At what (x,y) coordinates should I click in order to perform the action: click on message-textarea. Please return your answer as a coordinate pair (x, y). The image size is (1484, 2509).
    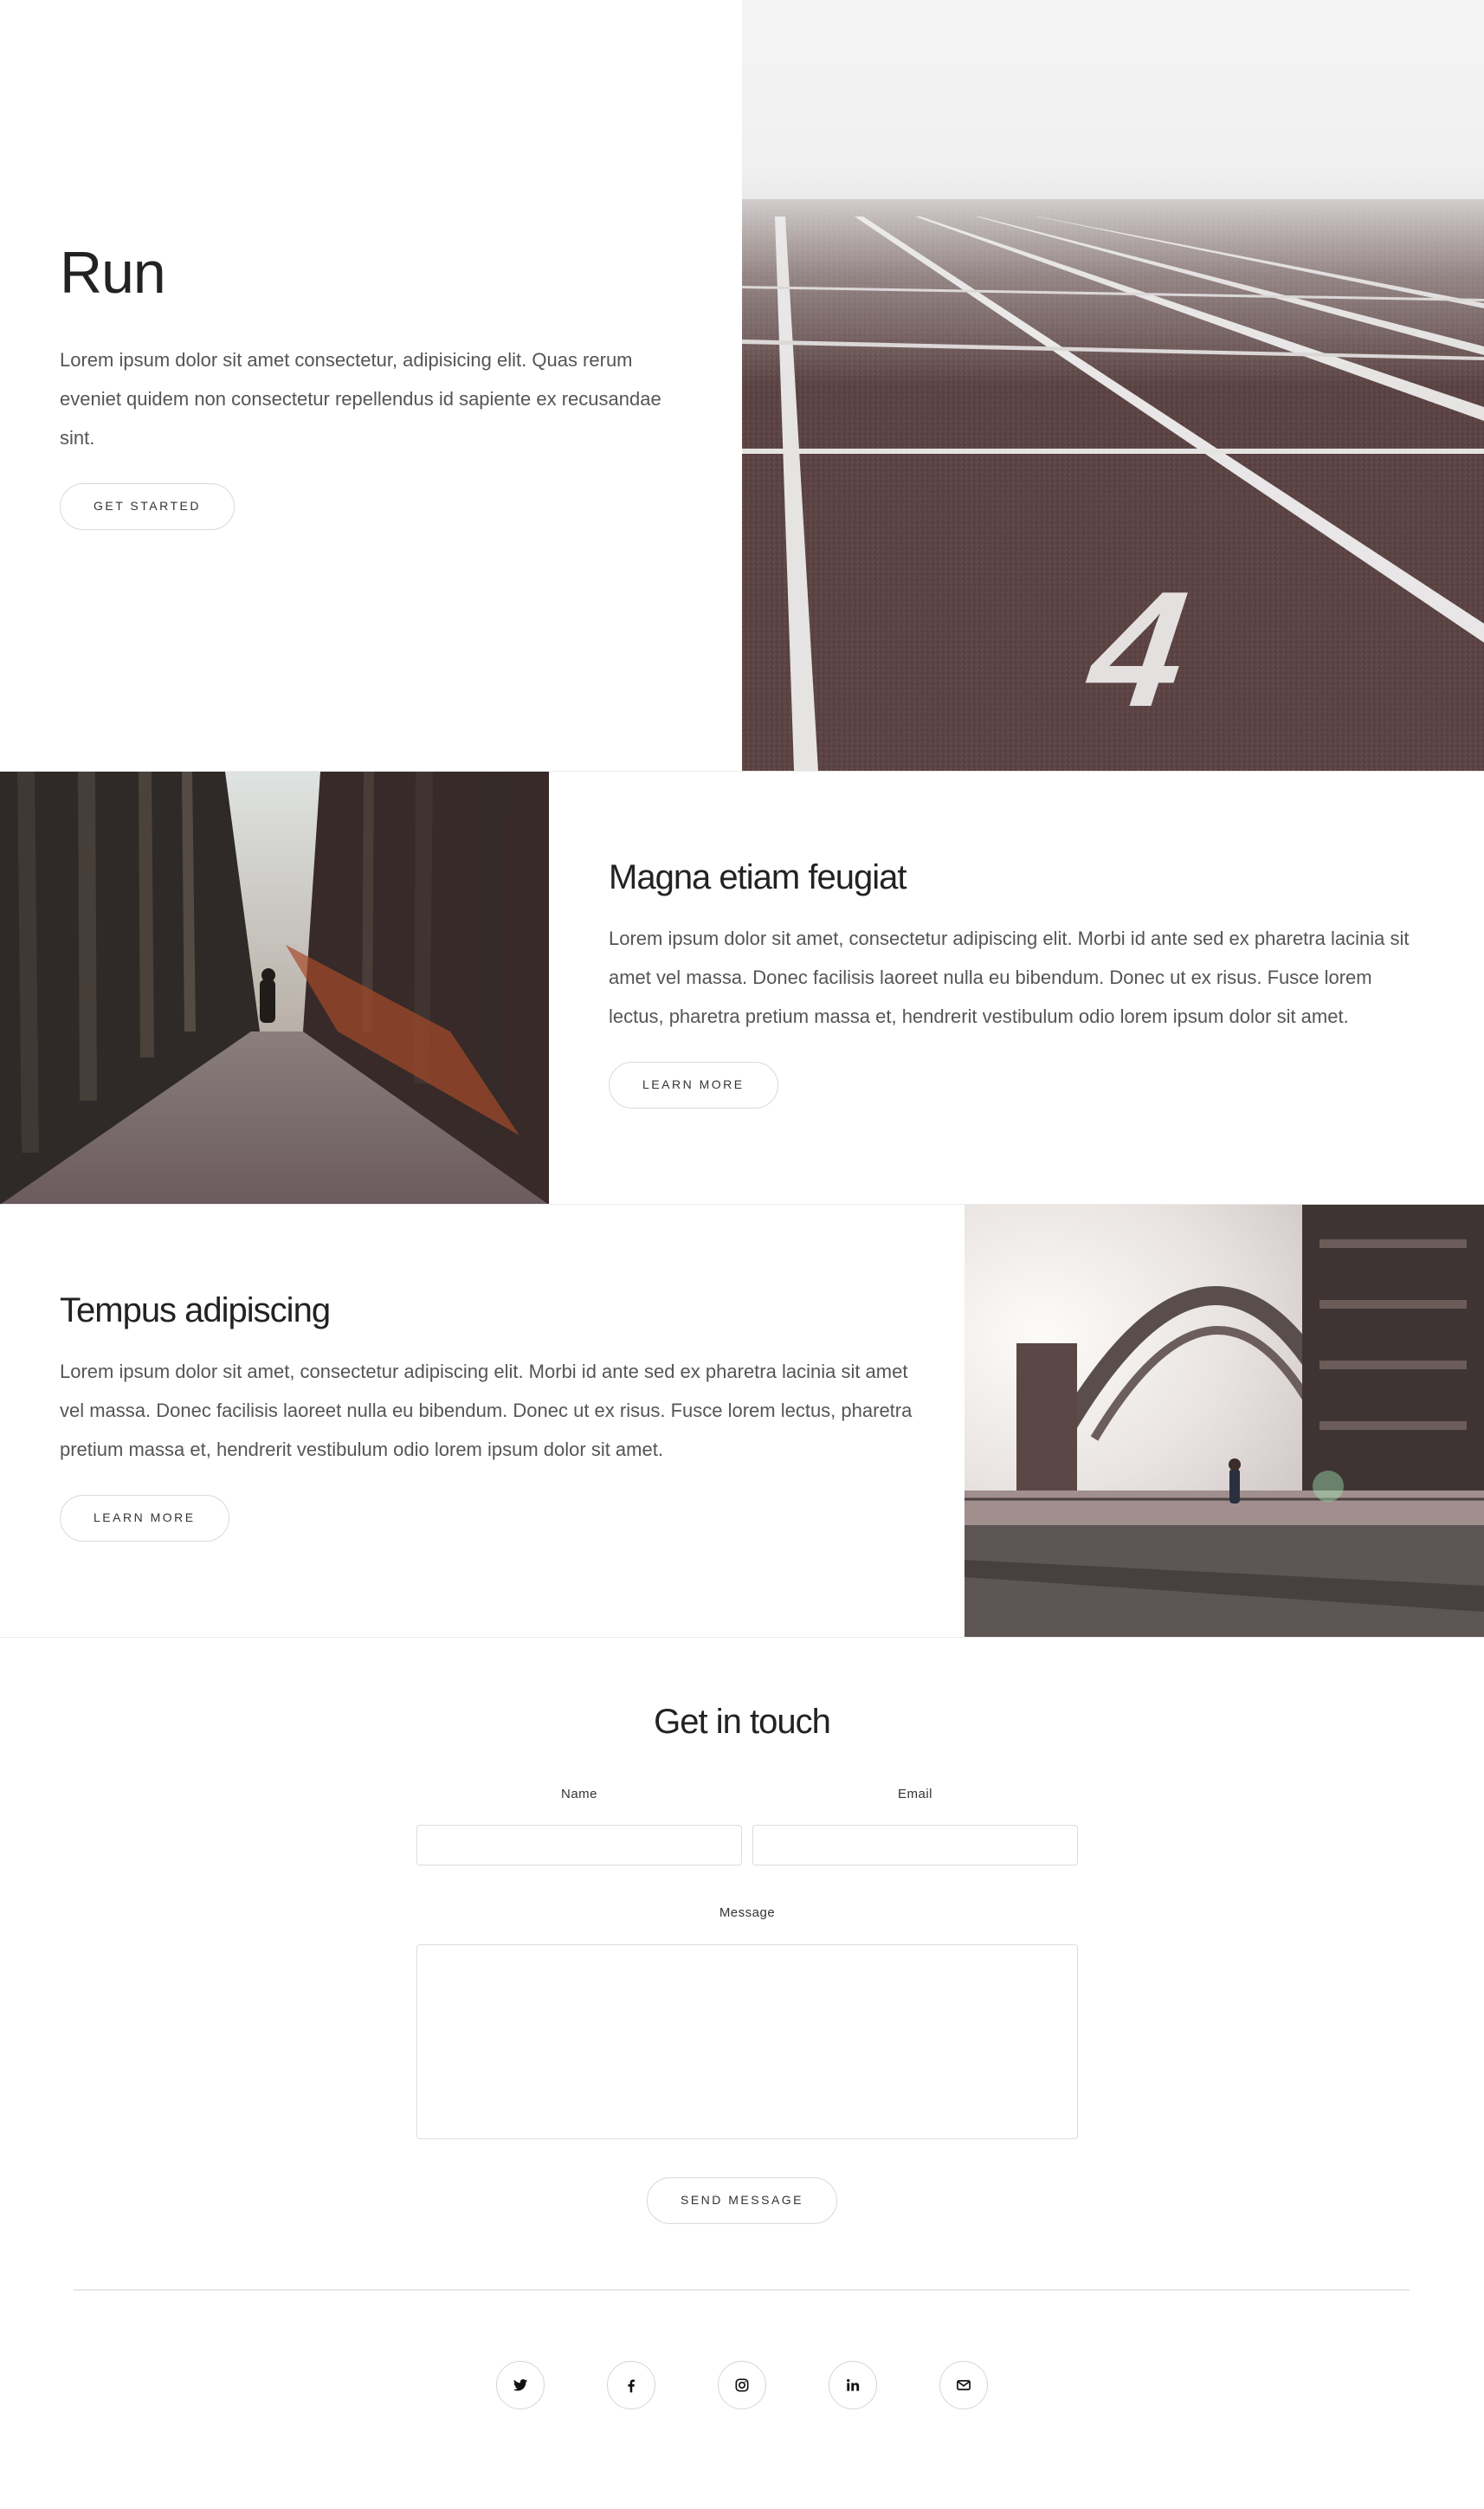
    Looking at the image, I should click on (747, 2041).